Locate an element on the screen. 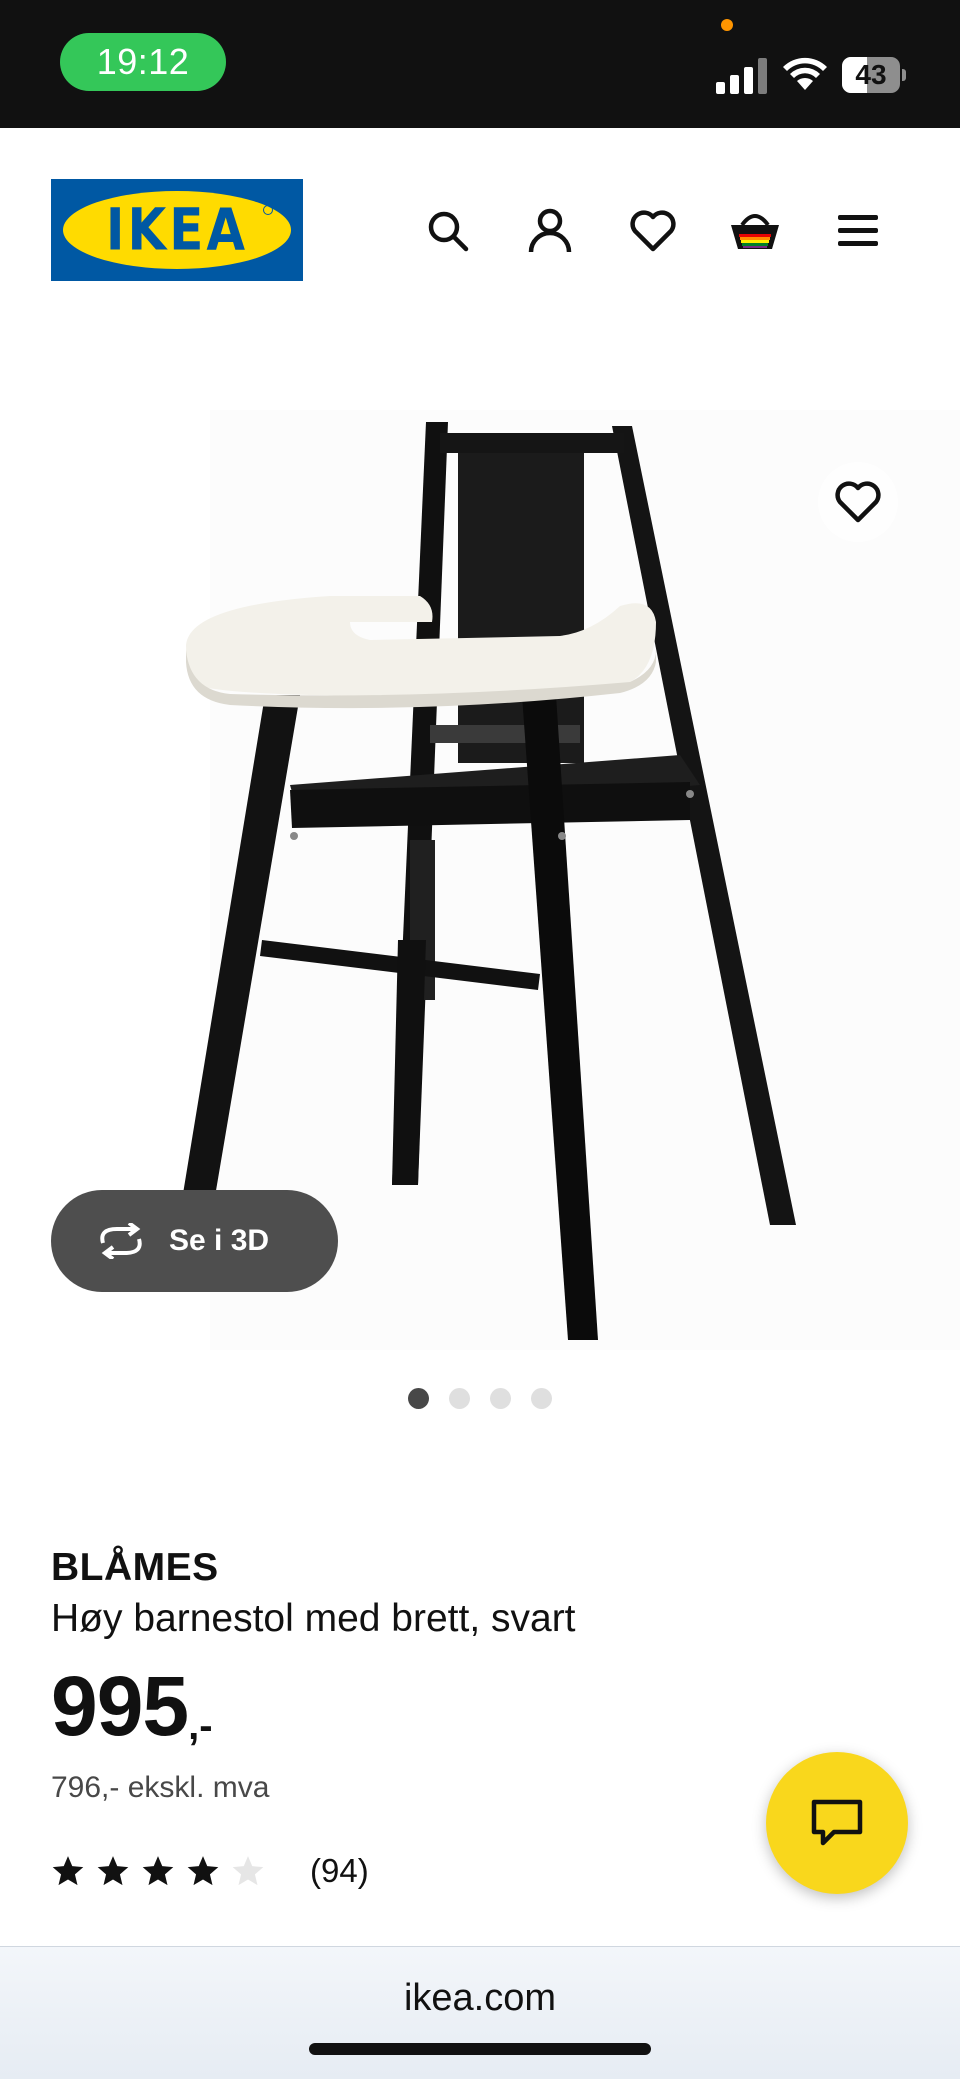  product-rating: (94) is located at coordinates (210, 1871).